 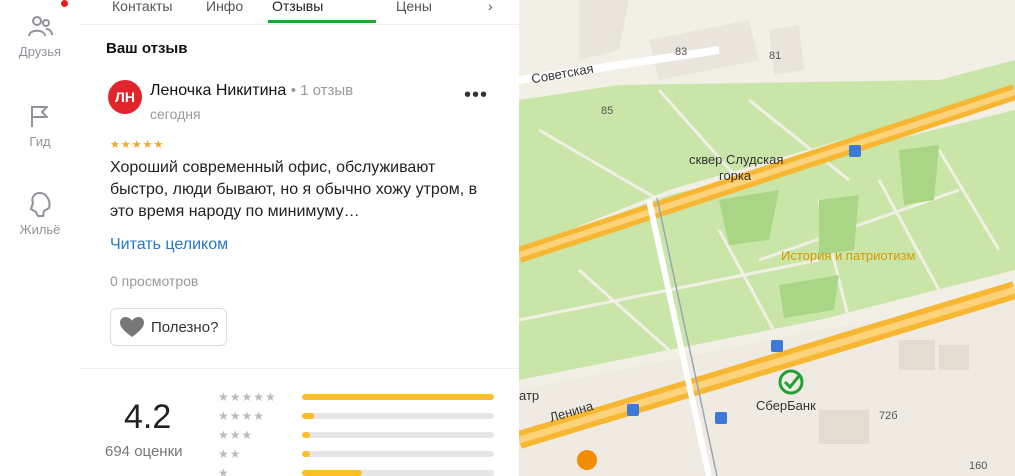 I want to click on tab-bar: Контакты Инфо Отзывы Цены ›, so click(x=299, y=12).